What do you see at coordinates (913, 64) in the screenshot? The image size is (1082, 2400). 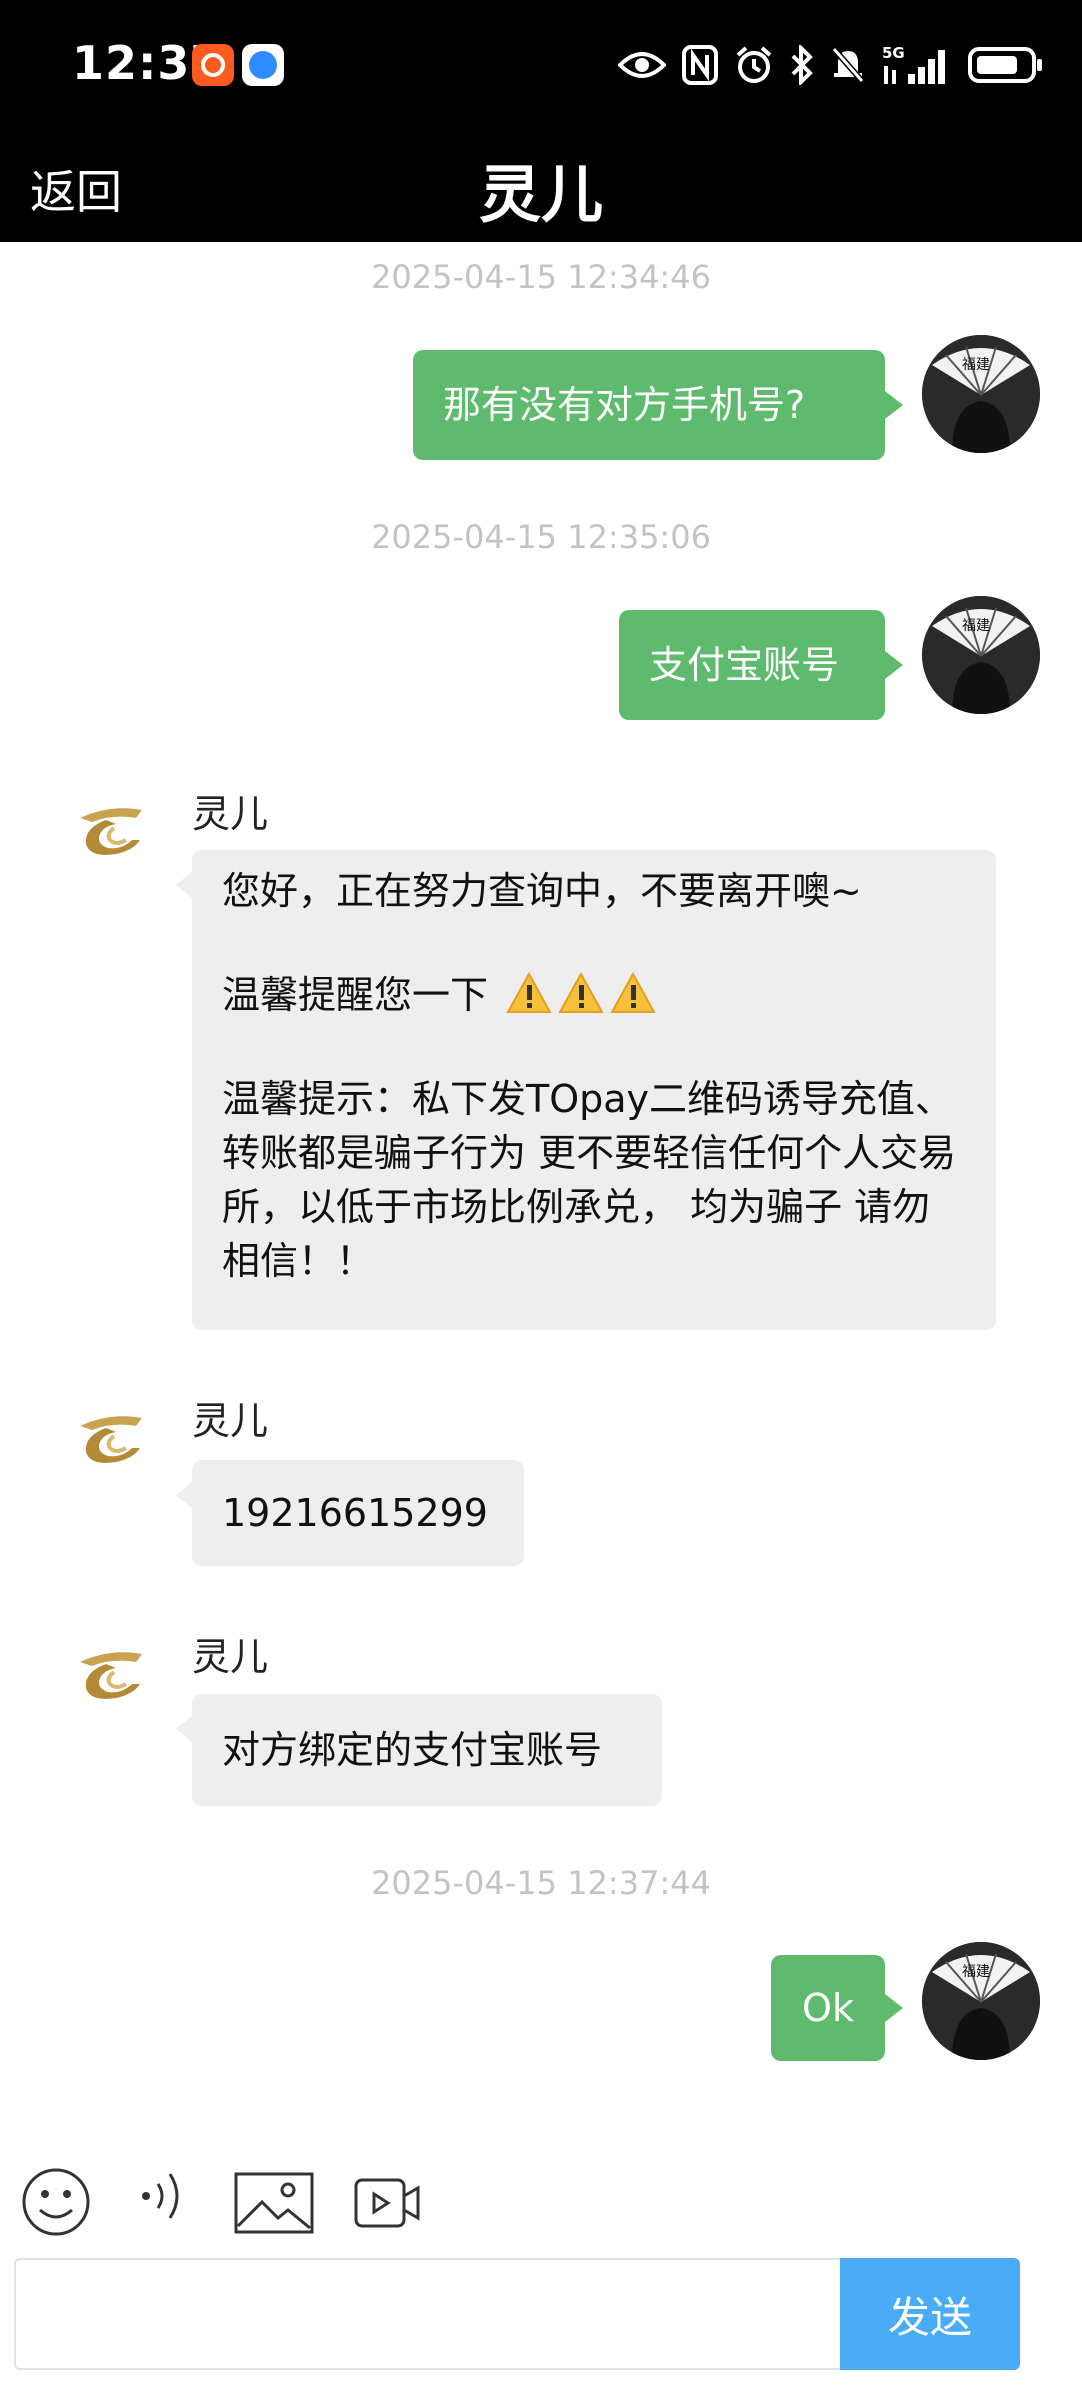 I see `signal-icon: 5G` at bounding box center [913, 64].